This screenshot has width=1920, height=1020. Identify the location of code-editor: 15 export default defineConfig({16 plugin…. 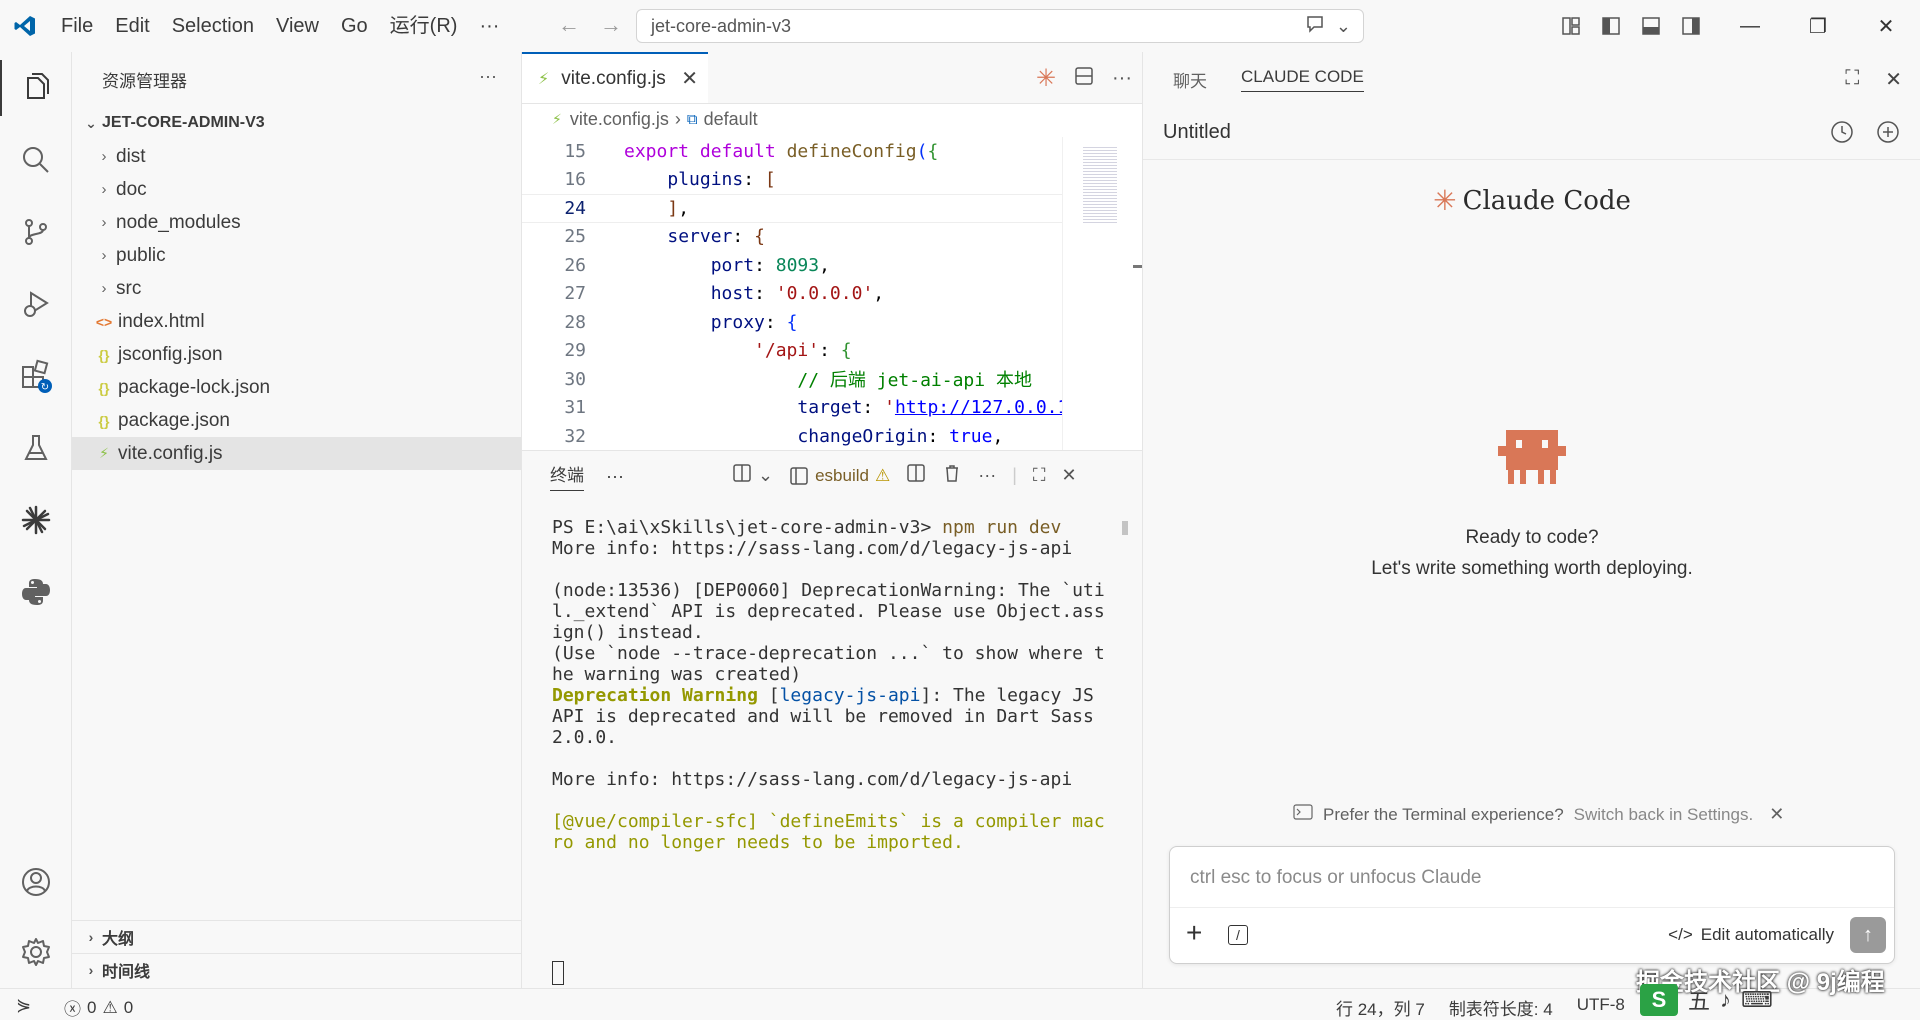
(792, 293).